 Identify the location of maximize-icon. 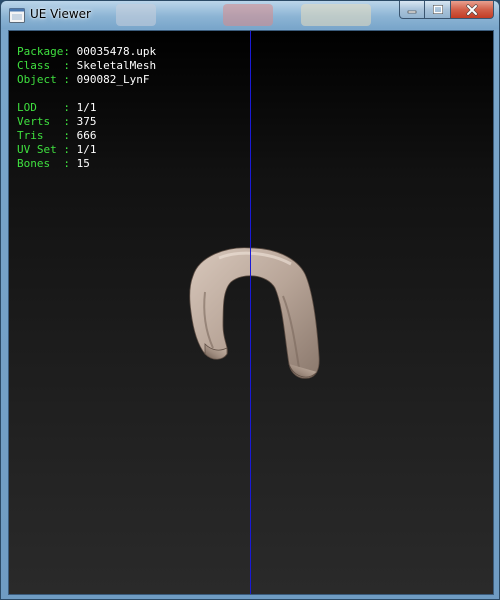
(437, 9).